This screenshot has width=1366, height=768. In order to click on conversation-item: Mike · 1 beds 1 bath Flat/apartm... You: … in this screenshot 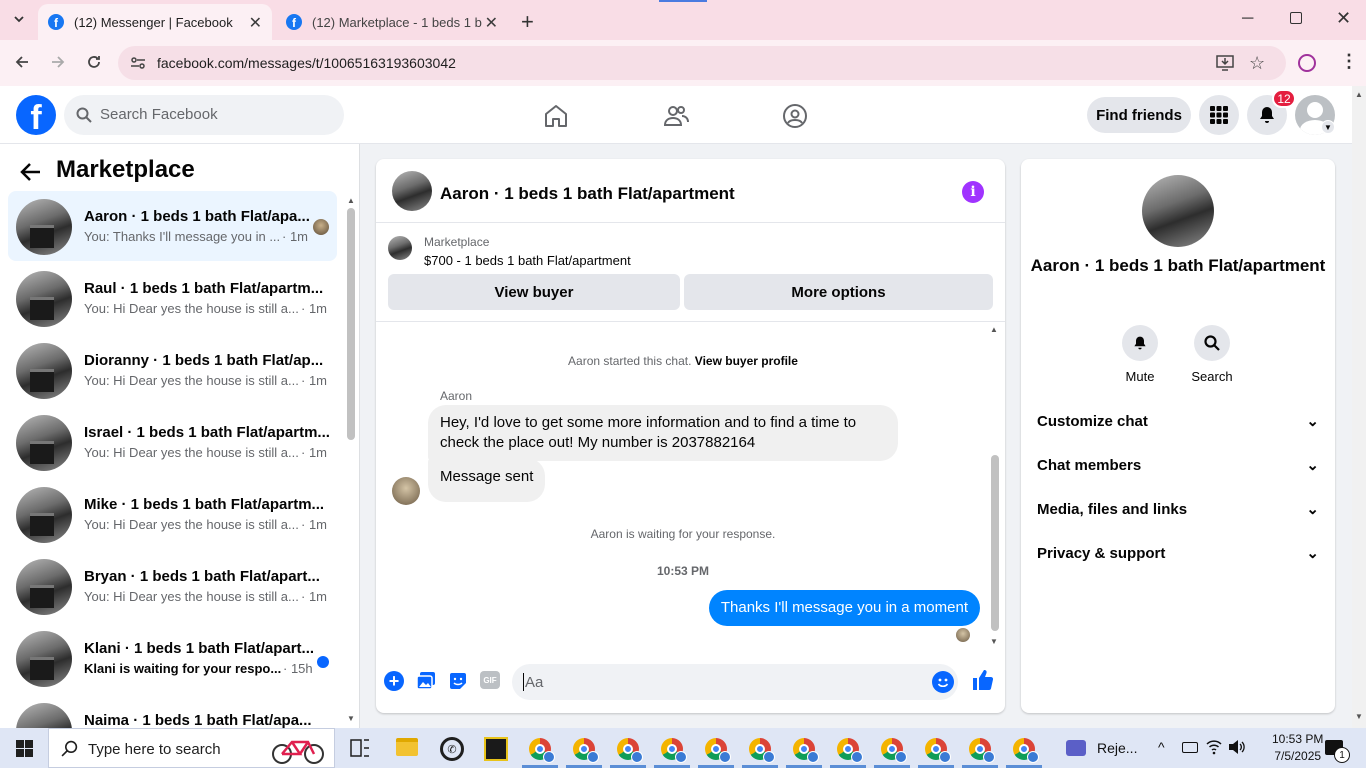, I will do `click(172, 514)`.